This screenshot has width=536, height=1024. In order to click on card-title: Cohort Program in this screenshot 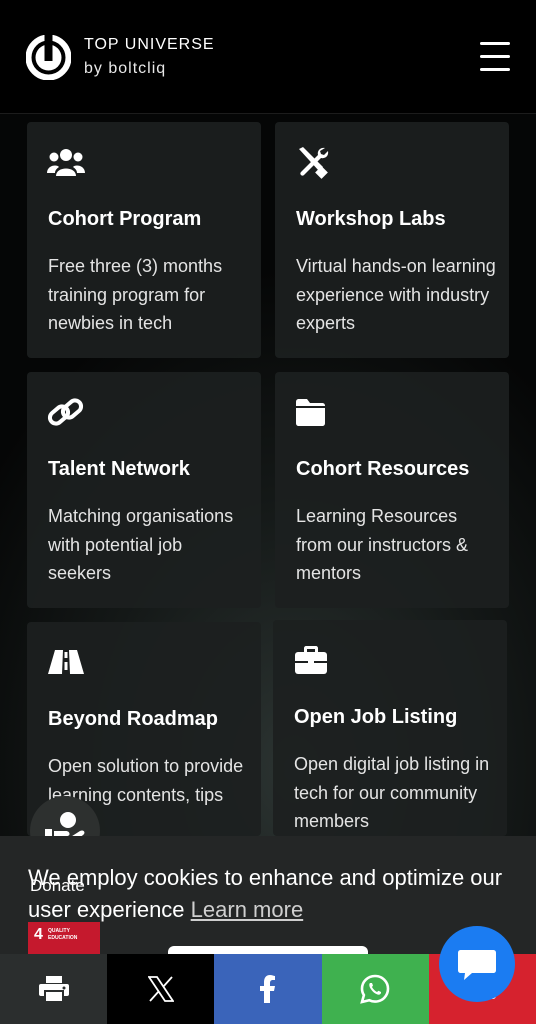, I will do `click(125, 219)`.